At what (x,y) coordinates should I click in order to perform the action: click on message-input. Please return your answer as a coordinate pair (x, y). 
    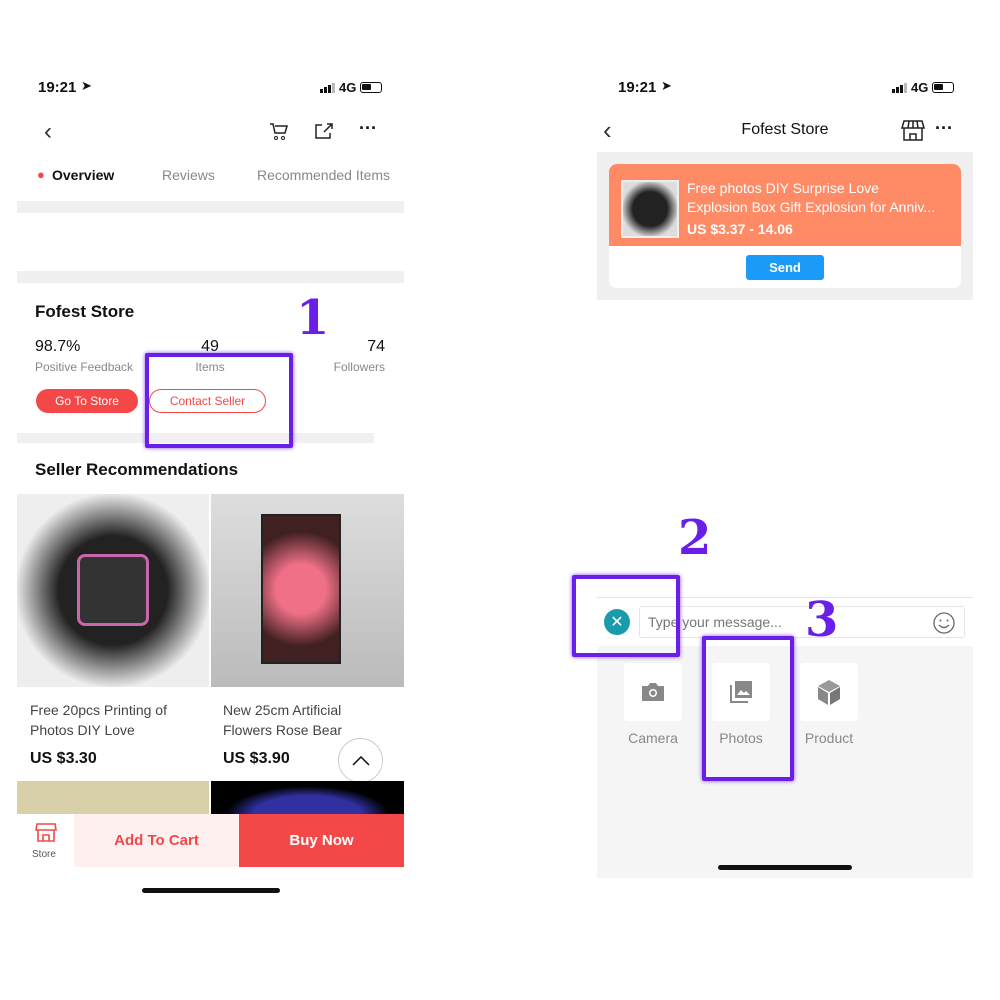
    Looking at the image, I should click on (802, 622).